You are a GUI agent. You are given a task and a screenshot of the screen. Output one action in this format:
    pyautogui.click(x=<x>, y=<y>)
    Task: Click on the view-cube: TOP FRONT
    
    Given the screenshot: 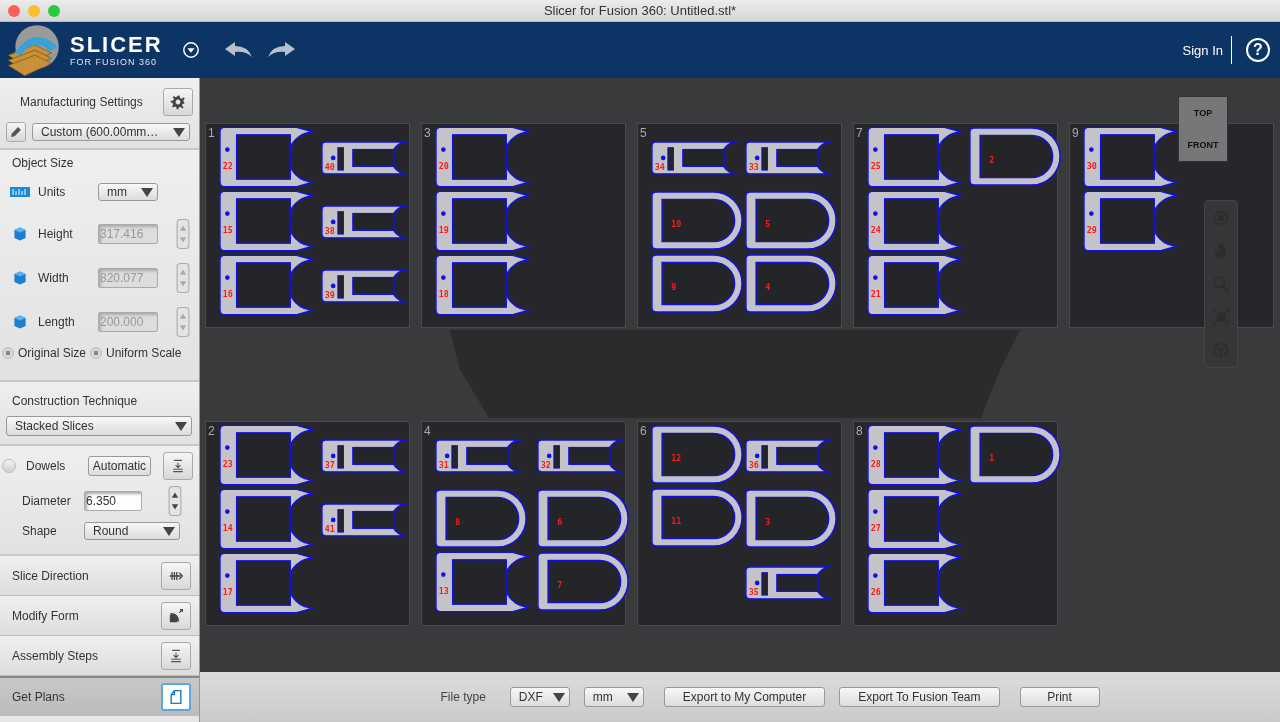 What is the action you would take?
    pyautogui.click(x=1203, y=129)
    